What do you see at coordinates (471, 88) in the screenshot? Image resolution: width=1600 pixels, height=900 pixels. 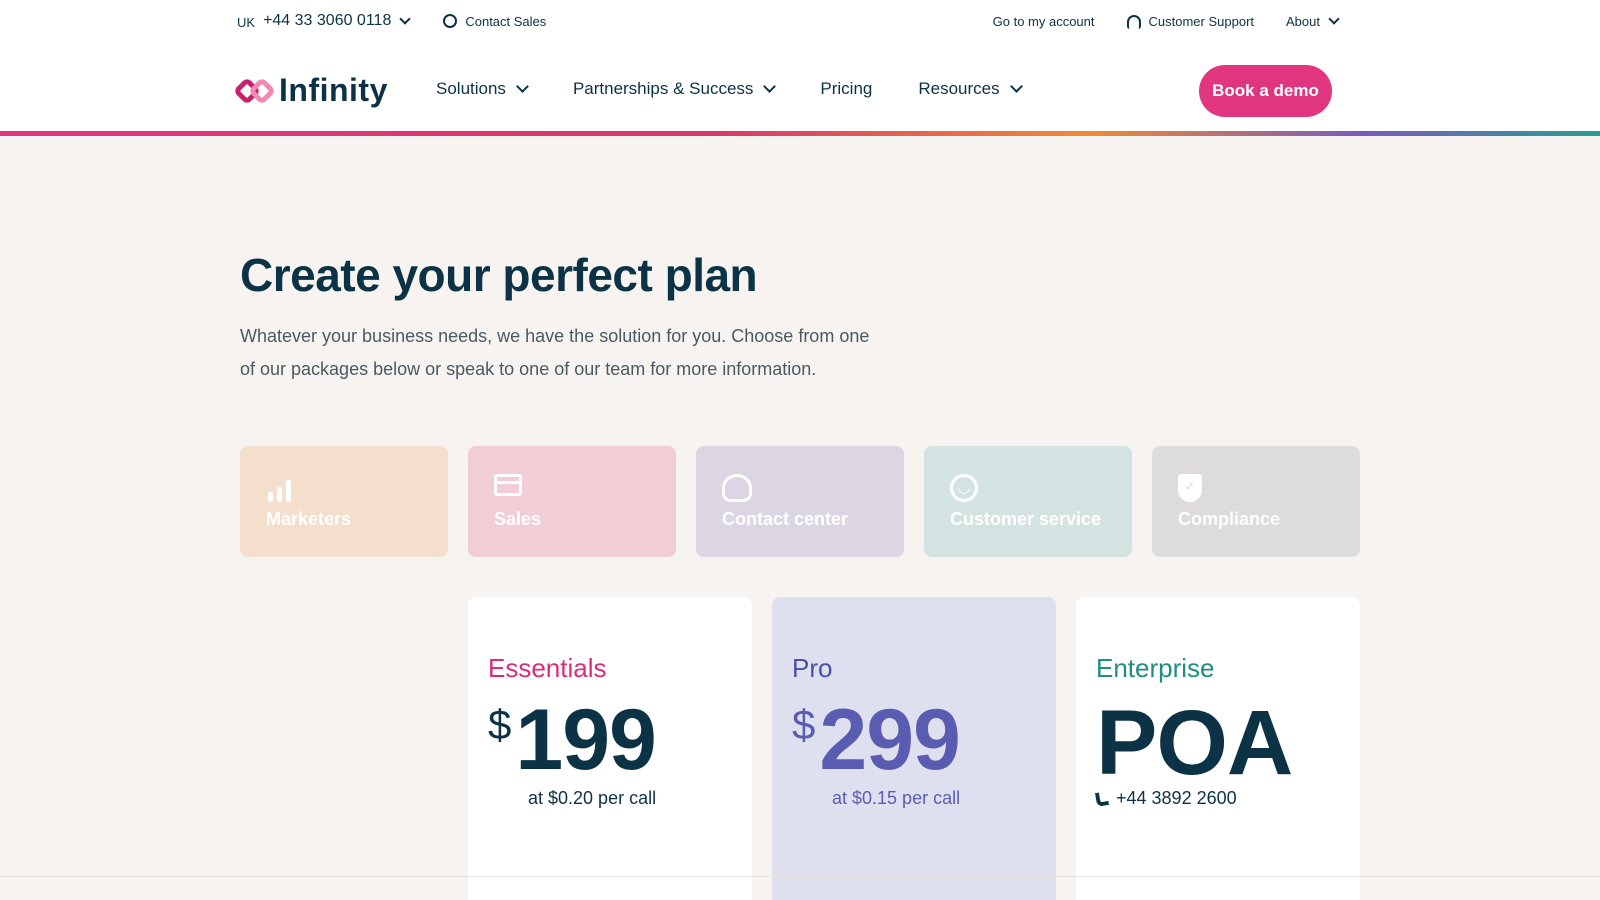 I see `nav-solutions-label: Solutions` at bounding box center [471, 88].